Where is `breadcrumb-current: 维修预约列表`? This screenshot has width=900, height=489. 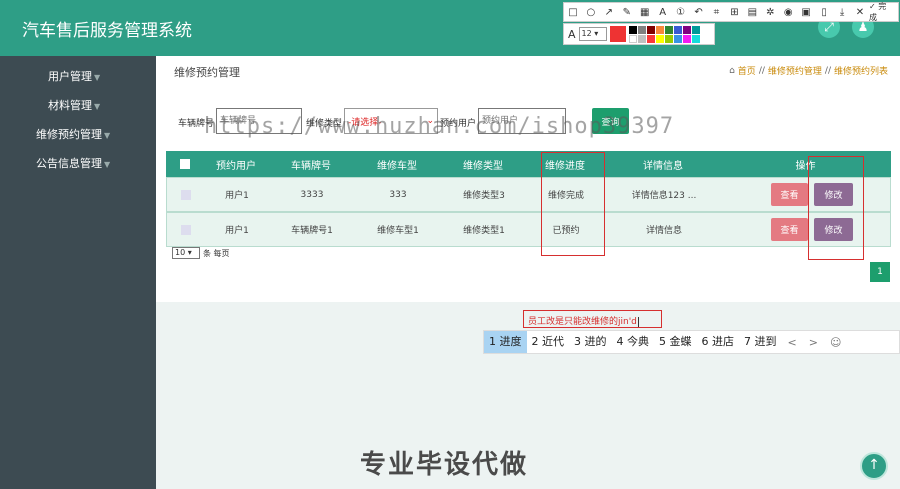 breadcrumb-current: 维修预约列表 is located at coordinates (860, 72).